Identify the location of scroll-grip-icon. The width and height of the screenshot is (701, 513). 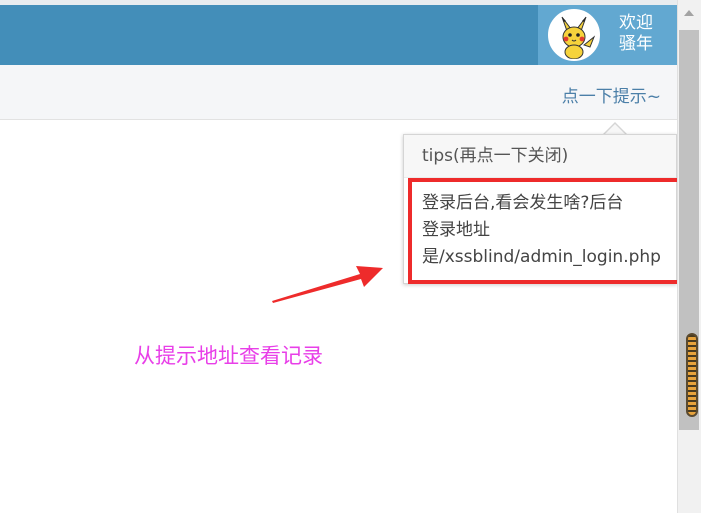
(692, 375).